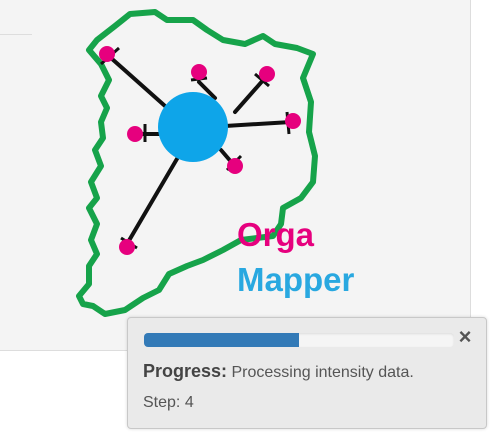 This screenshot has width=490, height=434. What do you see at coordinates (16, 34) in the screenshot?
I see `panel-divider` at bounding box center [16, 34].